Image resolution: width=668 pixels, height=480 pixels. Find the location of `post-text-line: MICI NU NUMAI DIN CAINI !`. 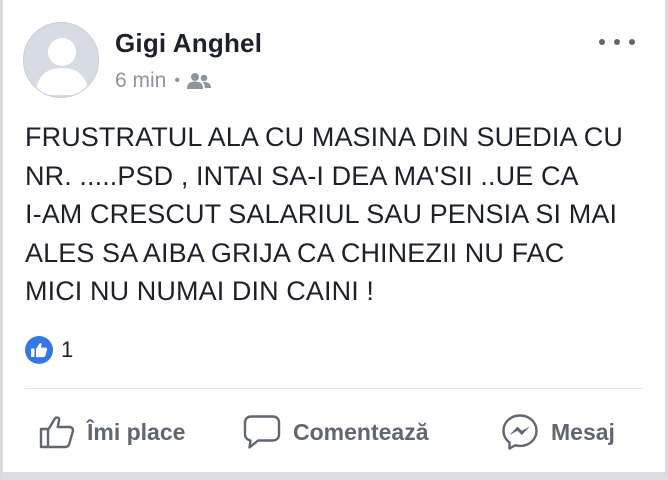

post-text-line: MICI NU NUMAI DIN CAINI ! is located at coordinates (200, 291).